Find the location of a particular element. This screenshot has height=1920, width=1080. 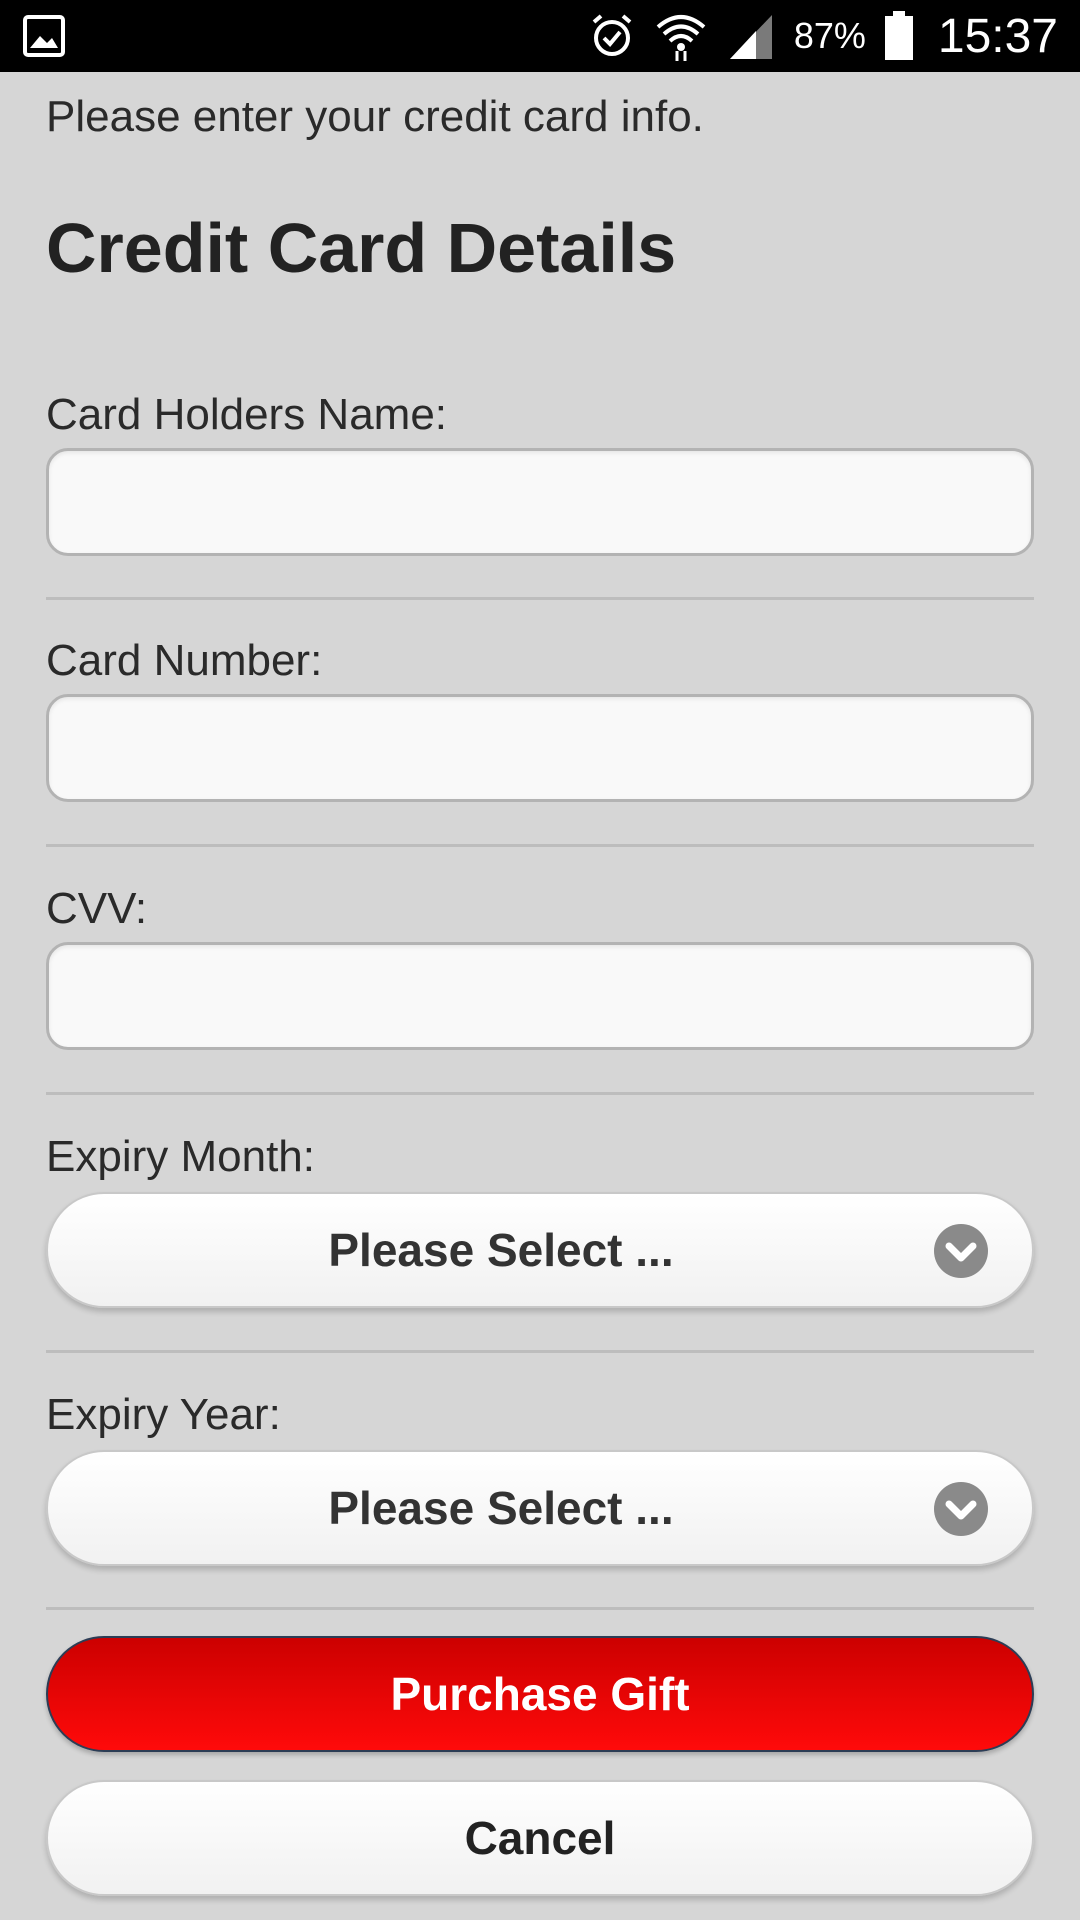

battery-percent: 87% is located at coordinates (829, 35).